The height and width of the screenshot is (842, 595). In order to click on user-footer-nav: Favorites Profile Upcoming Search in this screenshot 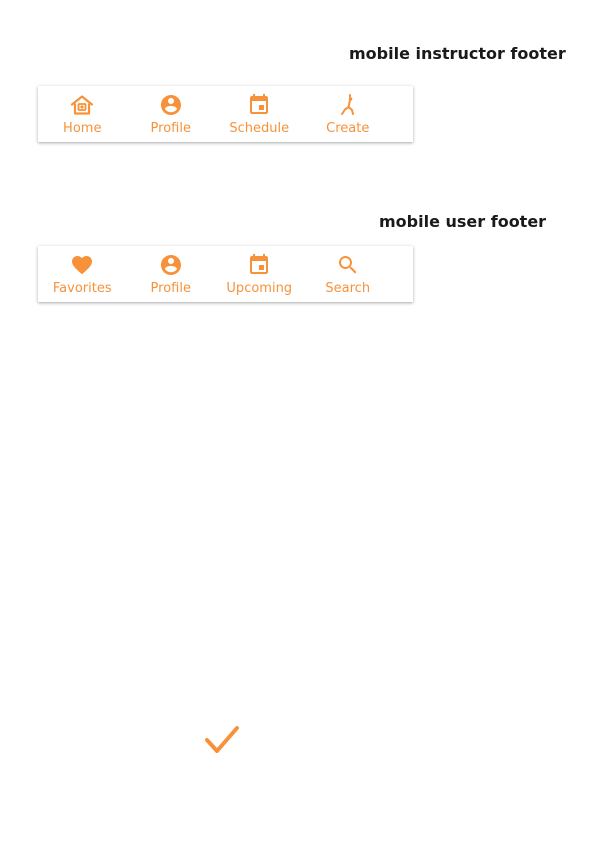, I will do `click(225, 274)`.